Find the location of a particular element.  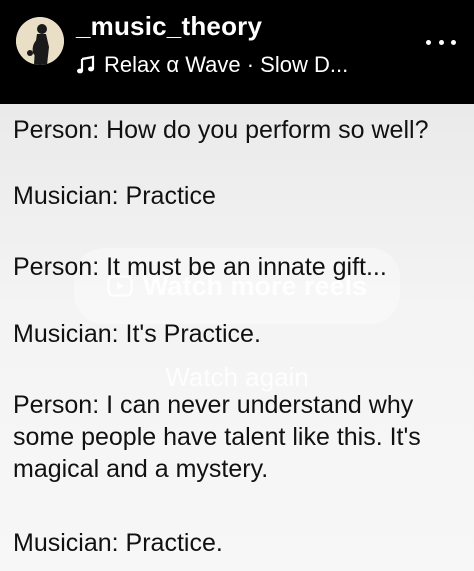

profile-avatar is located at coordinates (40, 41).